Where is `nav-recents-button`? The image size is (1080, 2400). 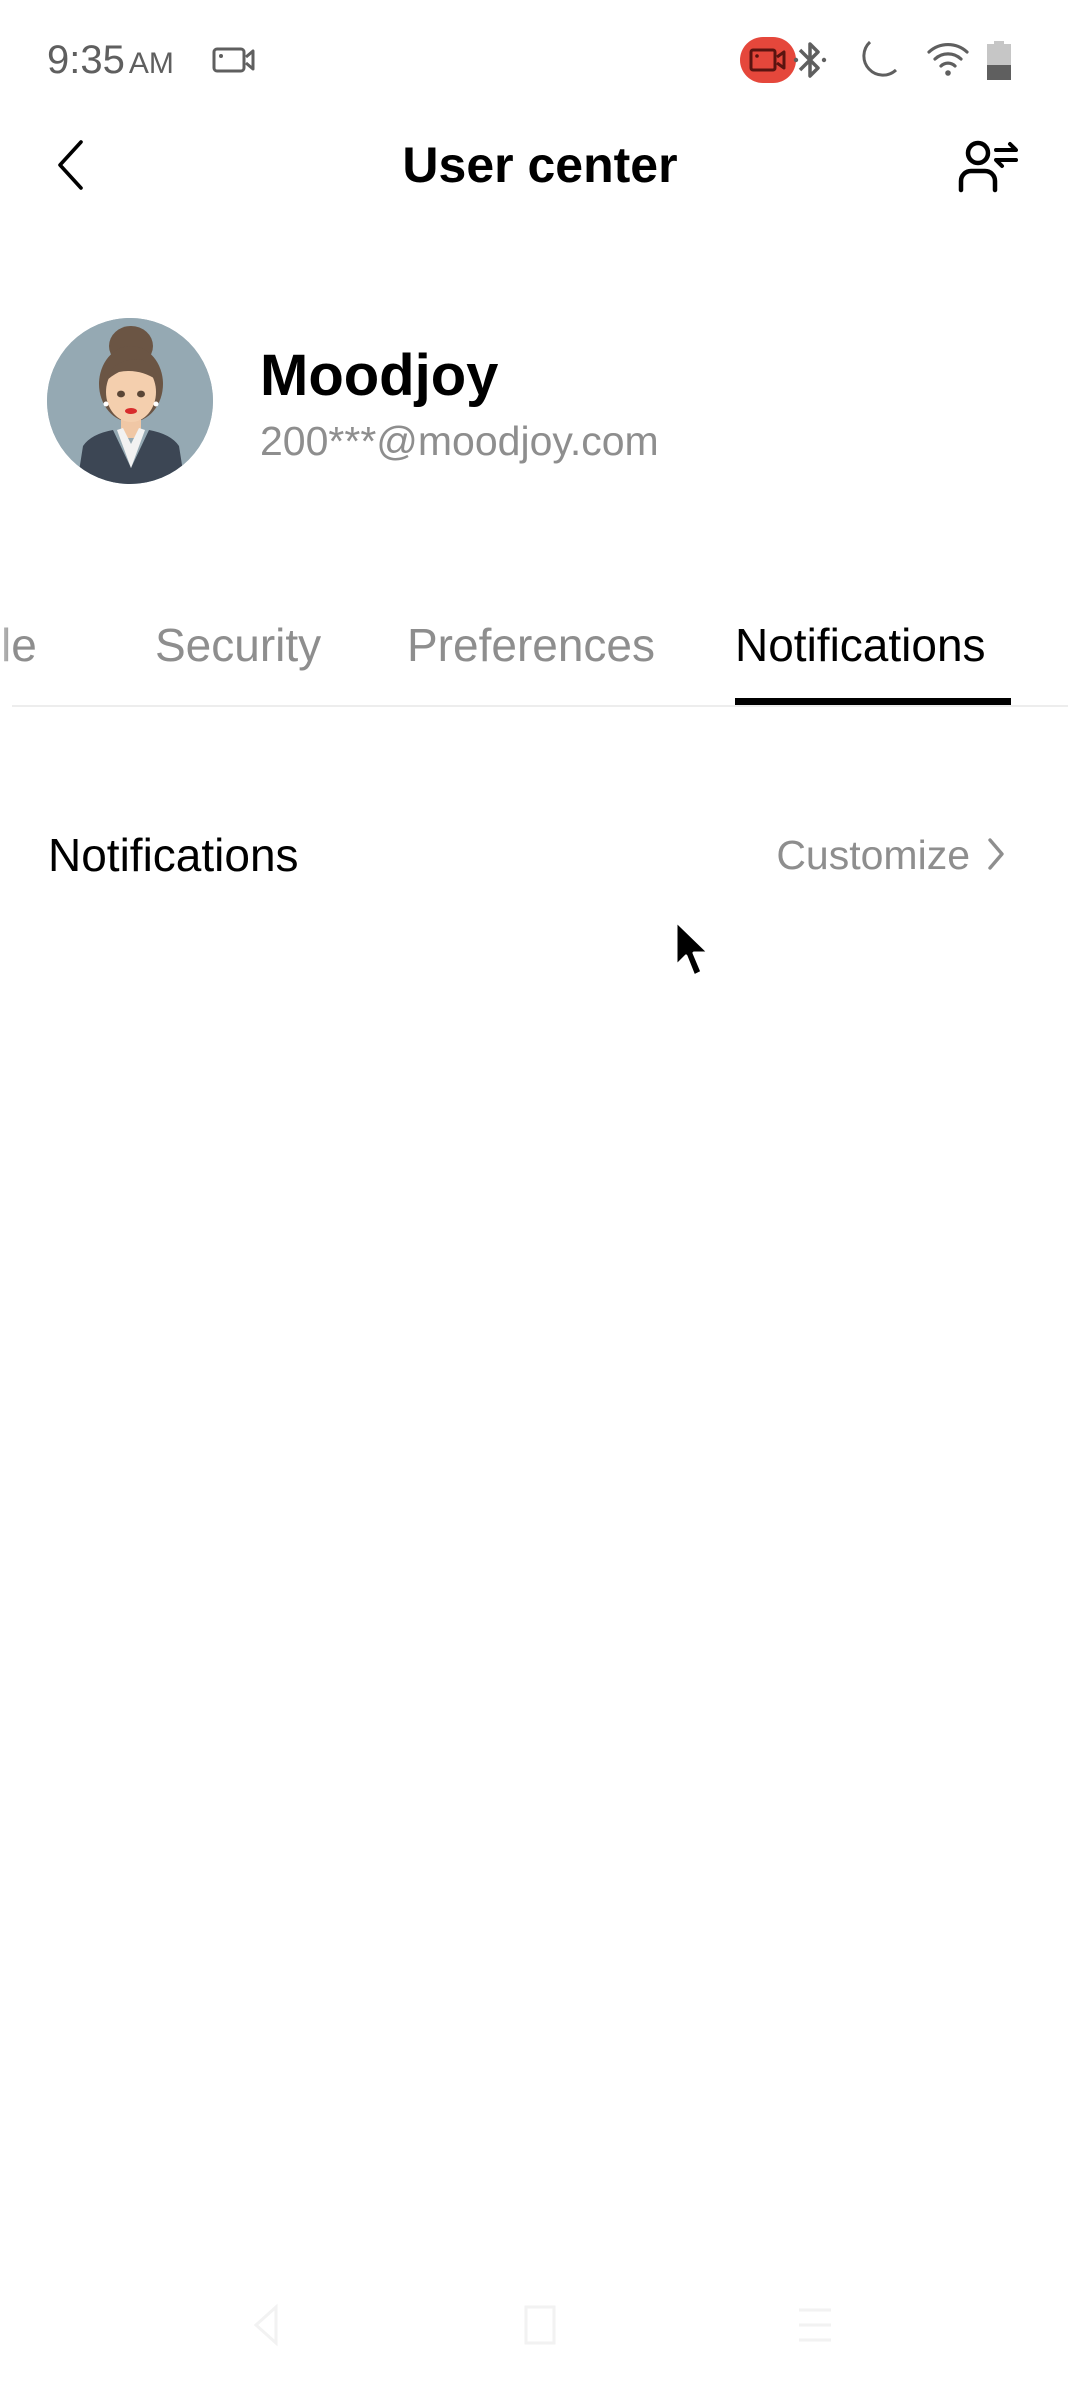
nav-recents-button is located at coordinates (815, 2325).